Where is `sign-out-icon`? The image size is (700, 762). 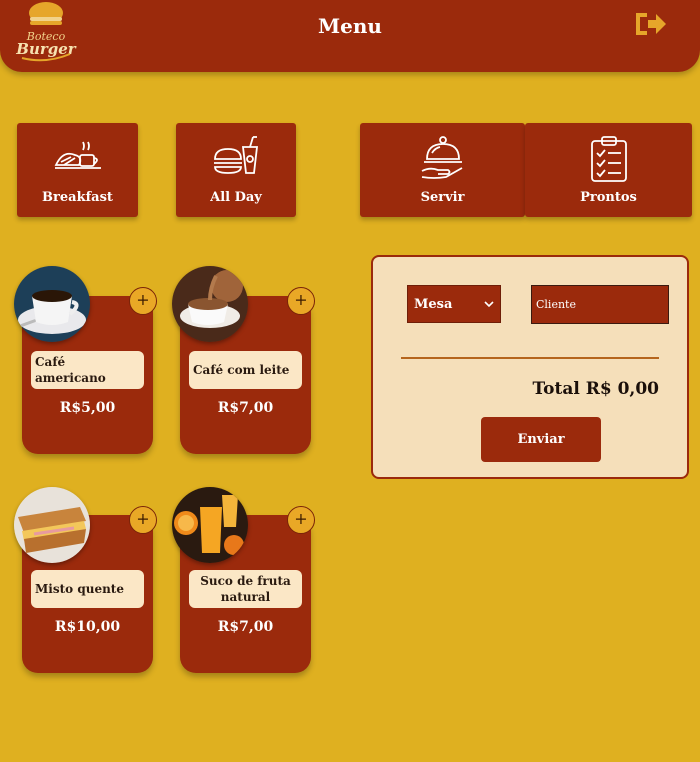
sign-out-icon is located at coordinates (650, 24).